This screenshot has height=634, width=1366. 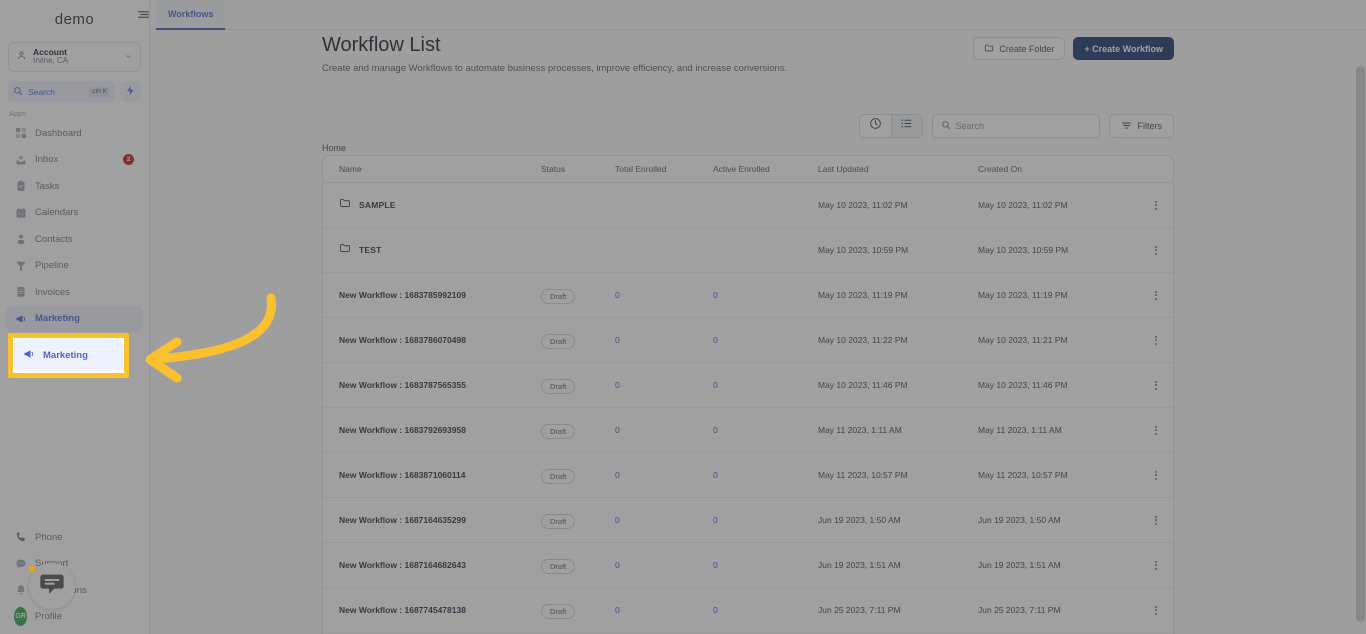 I want to click on sidebar-item-support: Support, so click(x=74, y=564).